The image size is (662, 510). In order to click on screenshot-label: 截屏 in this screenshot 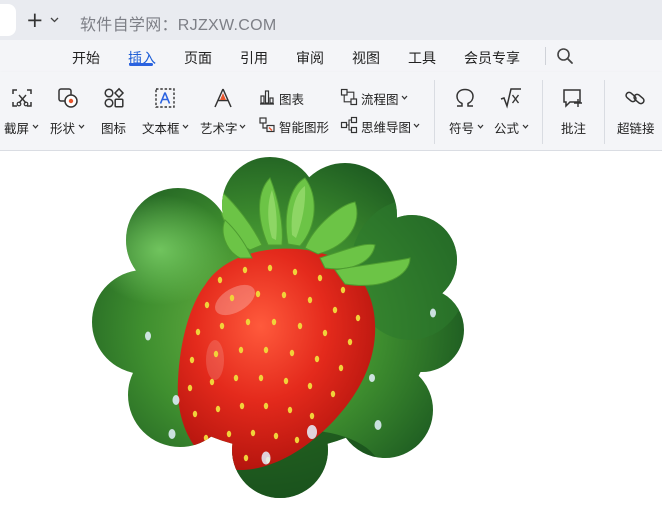, I will do `click(17, 129)`.